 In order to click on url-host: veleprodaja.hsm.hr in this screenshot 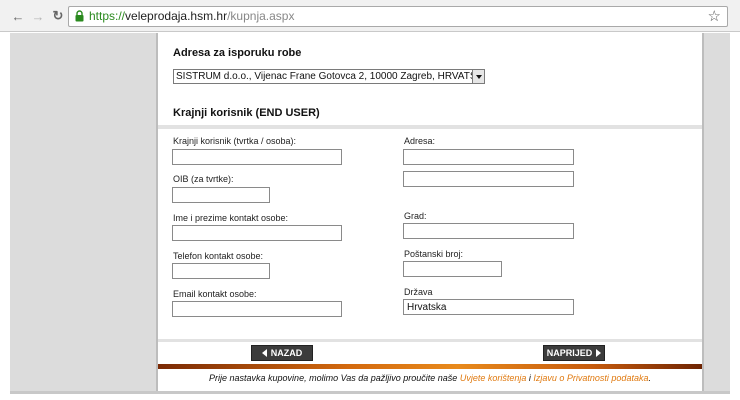, I will do `click(176, 16)`.